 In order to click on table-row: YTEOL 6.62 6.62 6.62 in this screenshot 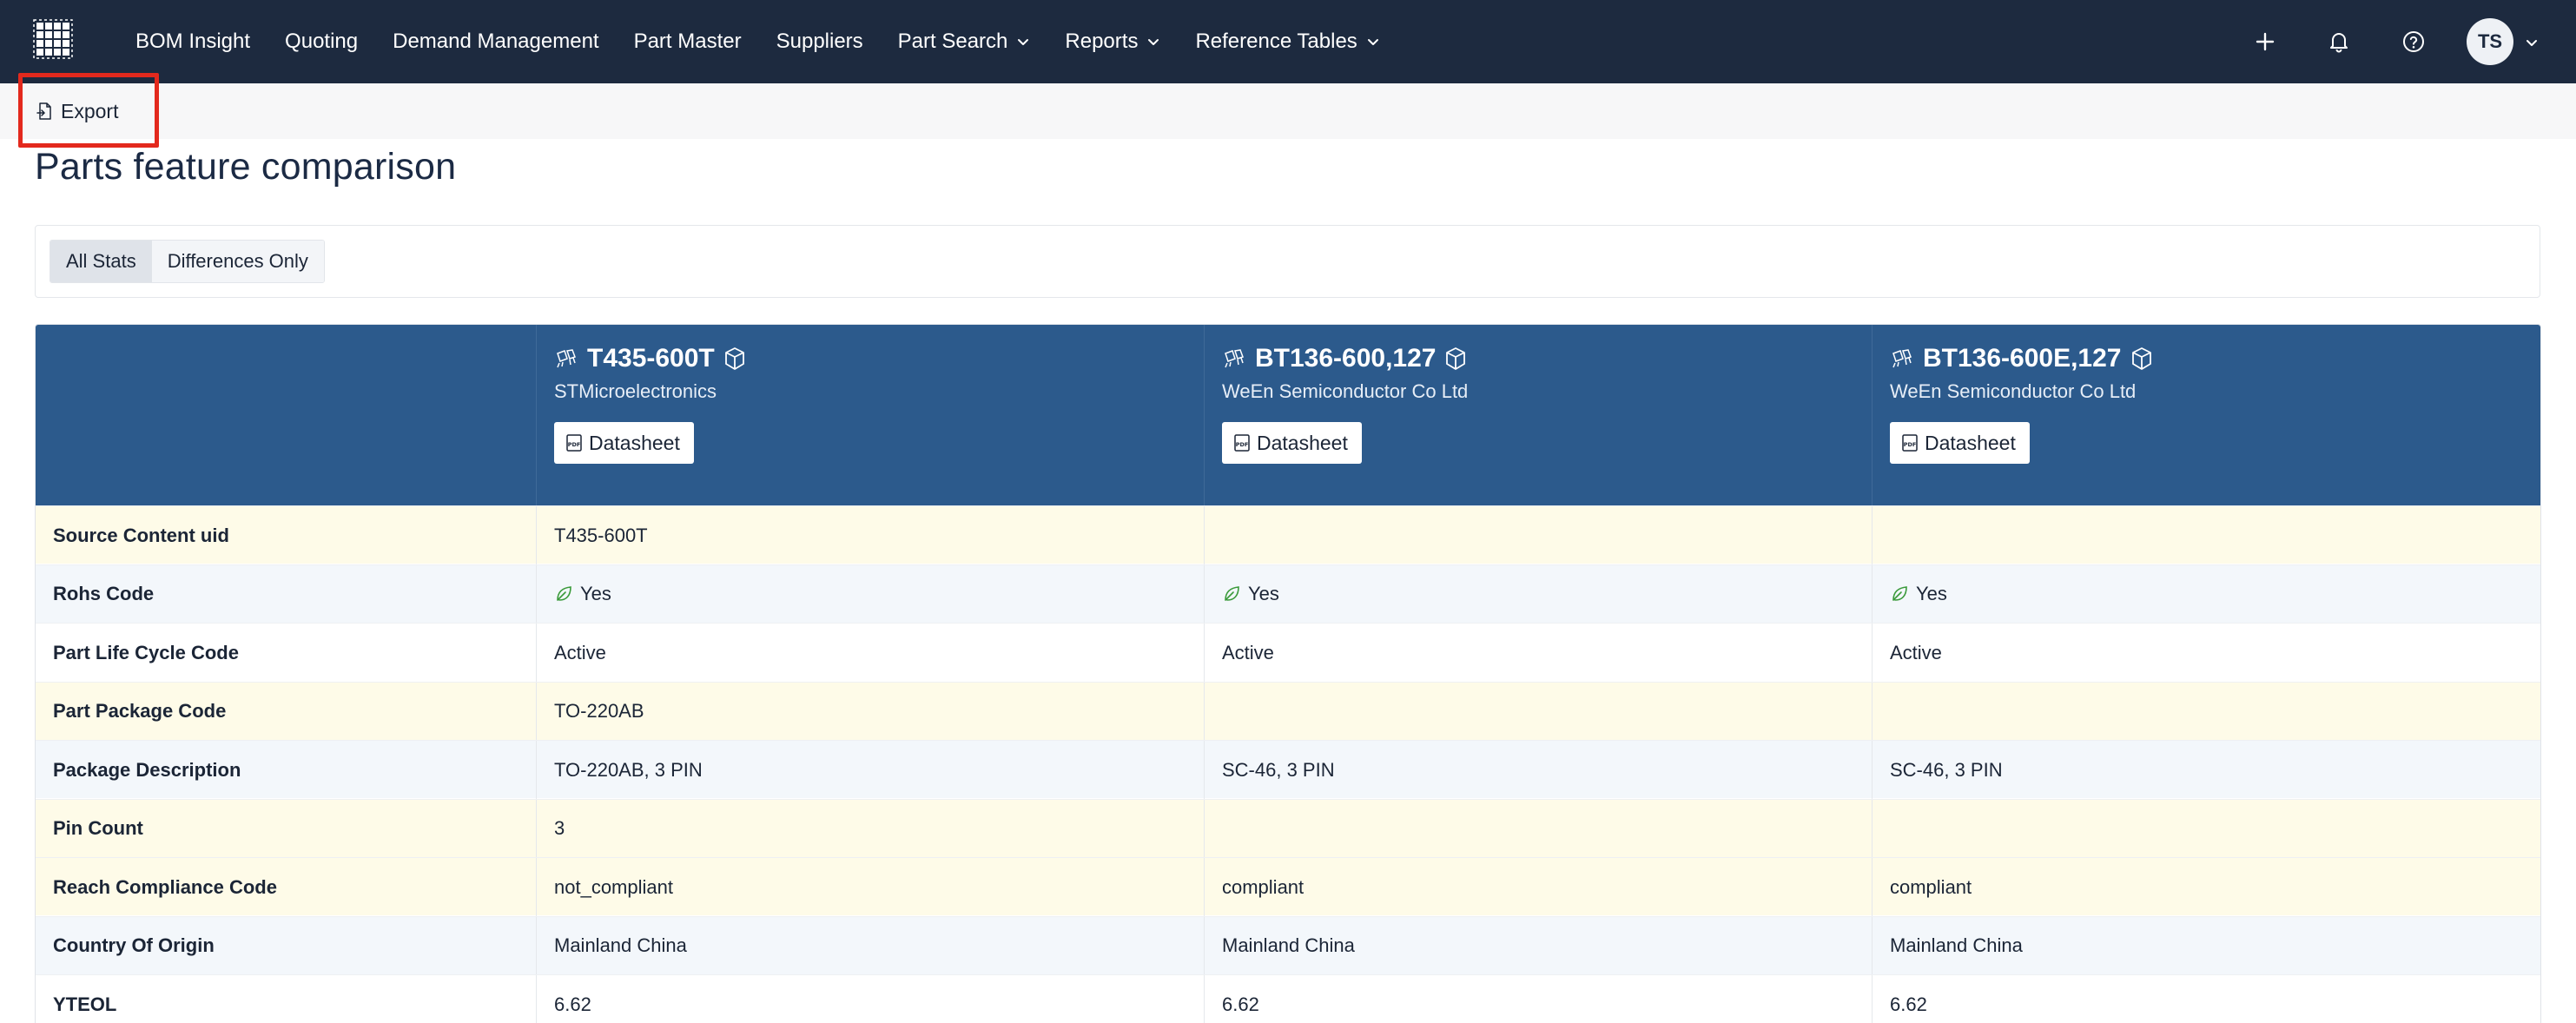, I will do `click(1288, 999)`.